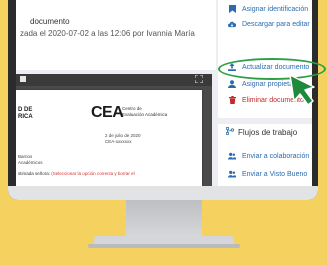  What do you see at coordinates (232, 24) in the screenshot?
I see `cloud-download-icon` at bounding box center [232, 24].